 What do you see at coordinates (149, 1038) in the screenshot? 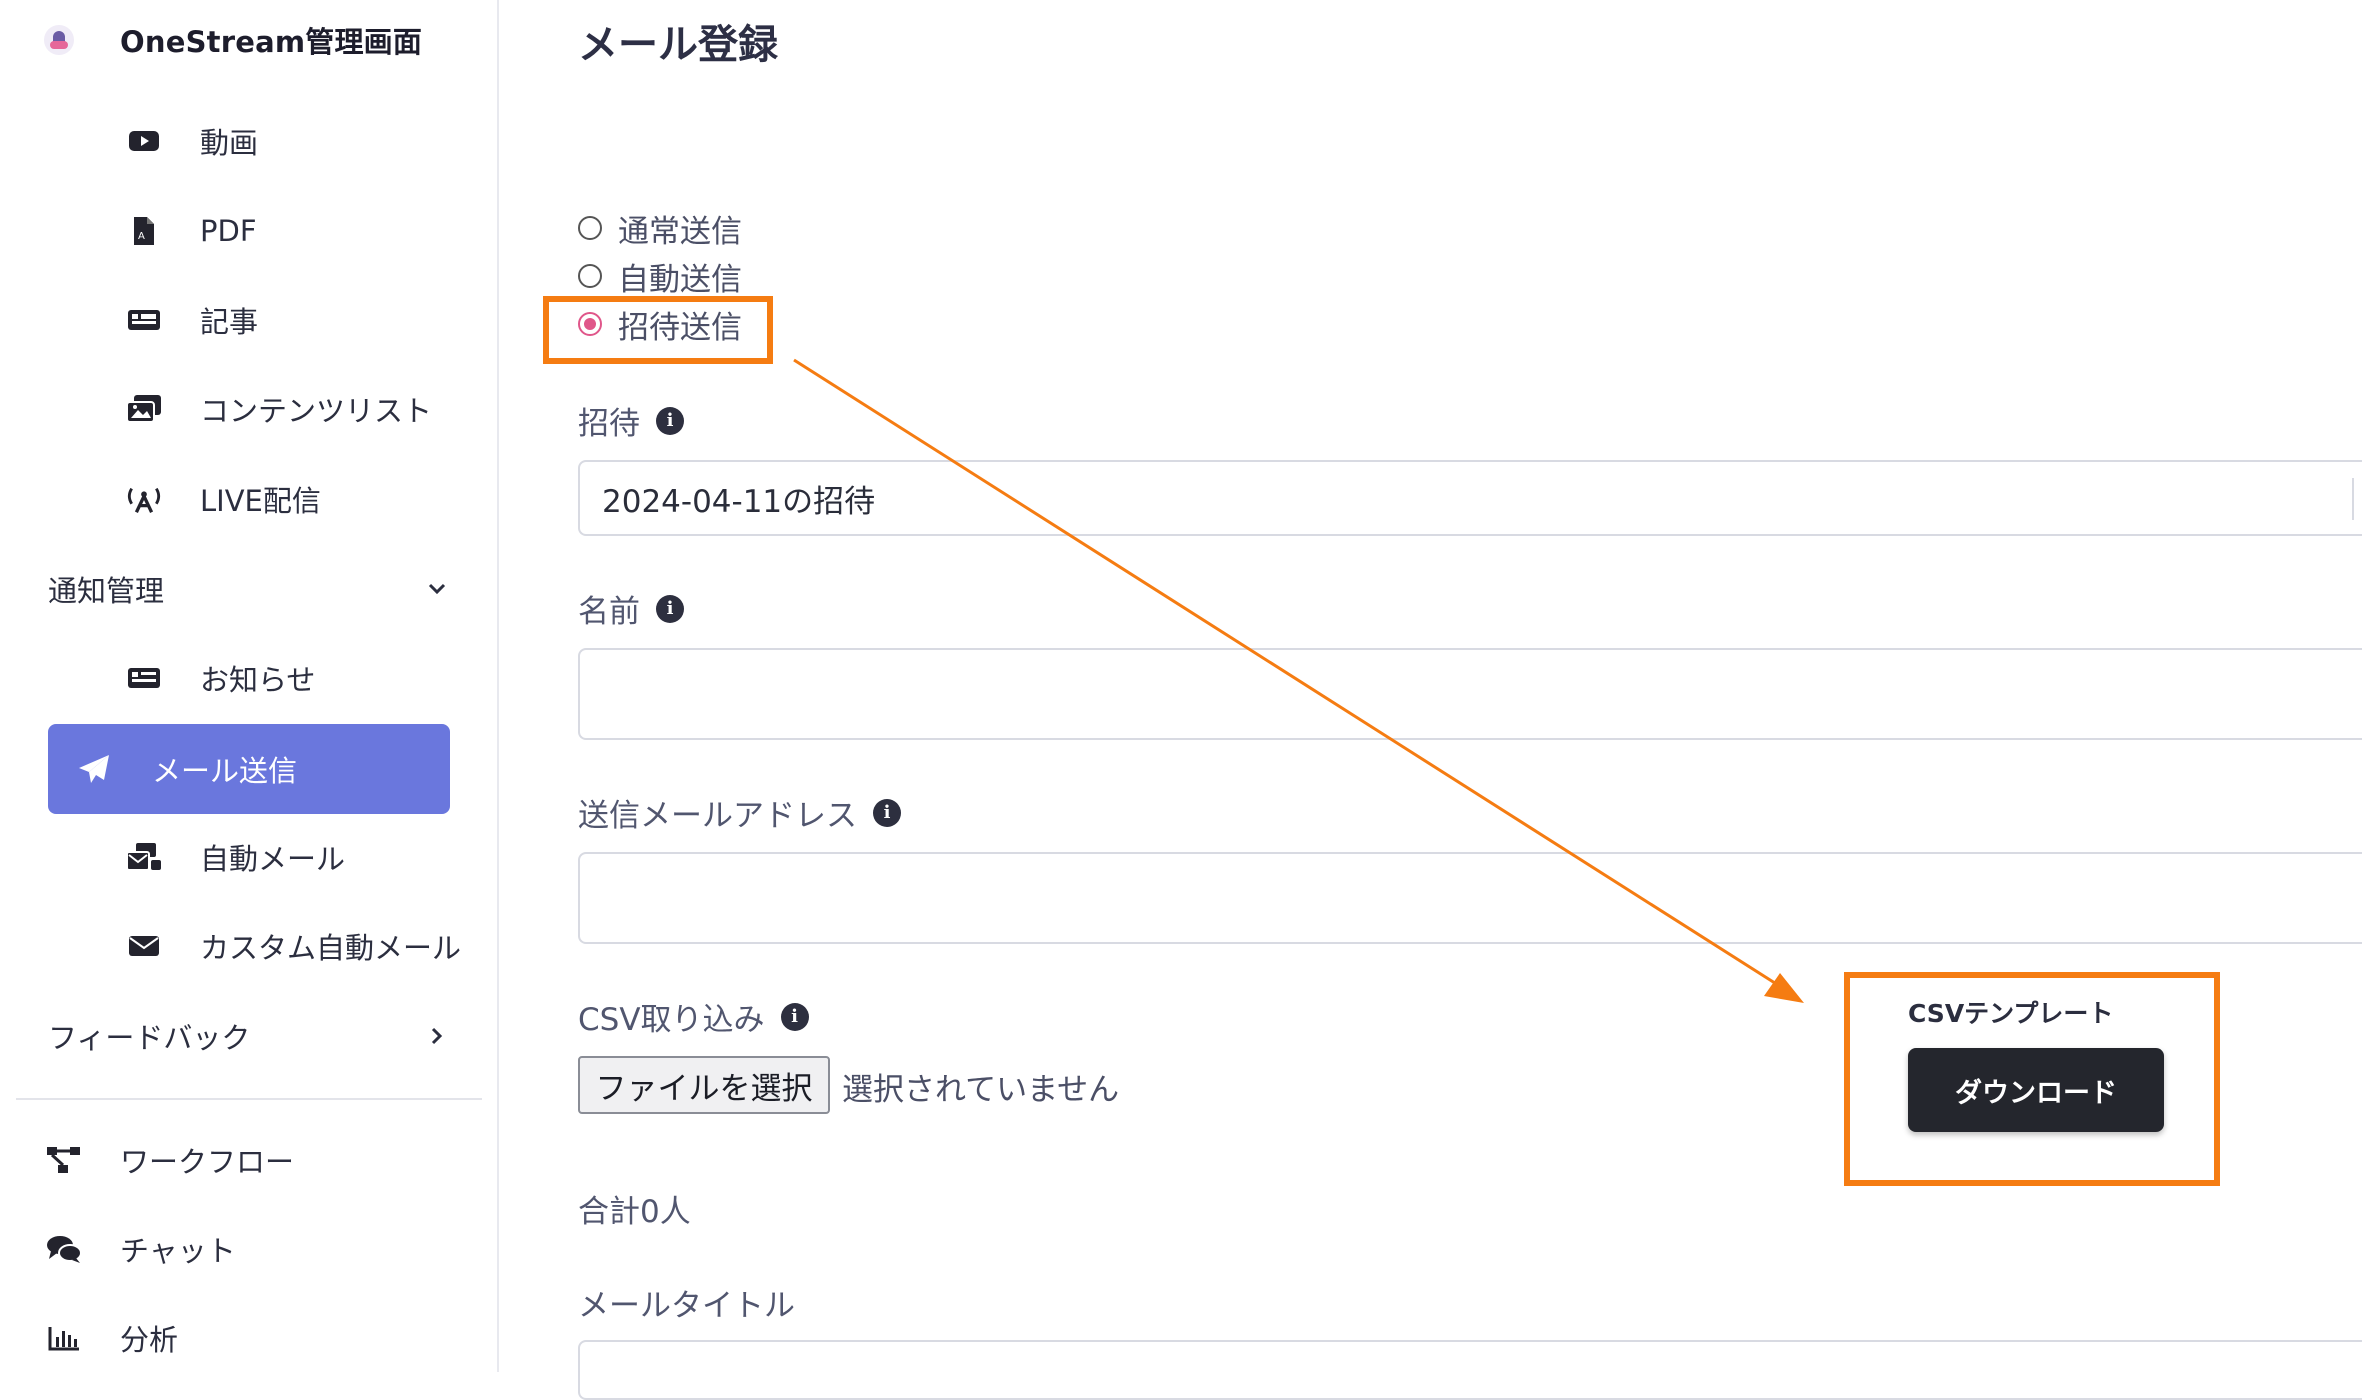
I see `sidebar-group-label: フィードバック` at bounding box center [149, 1038].